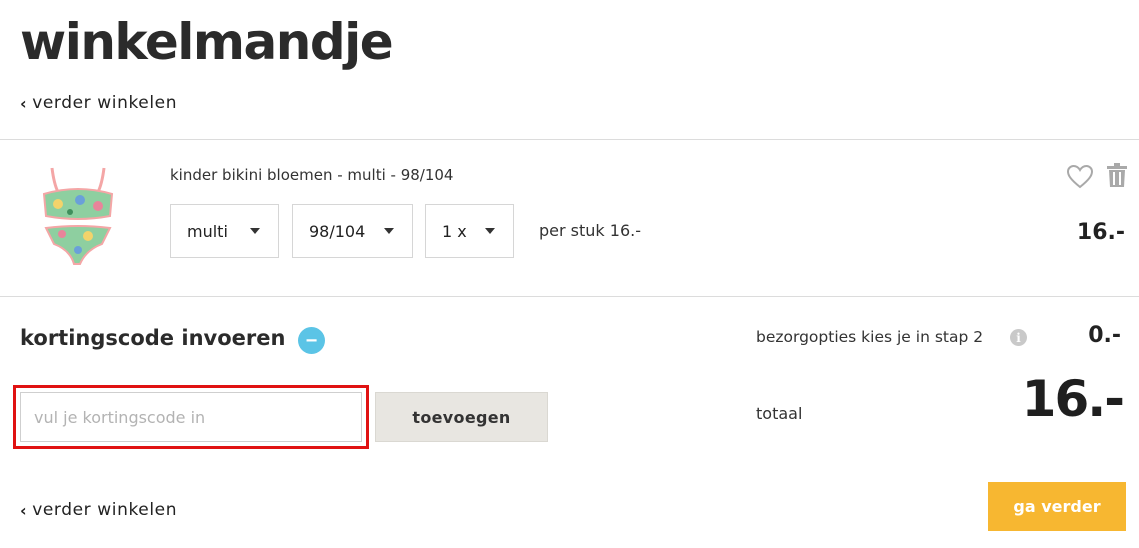  I want to click on color-select: multi, so click(224, 231).